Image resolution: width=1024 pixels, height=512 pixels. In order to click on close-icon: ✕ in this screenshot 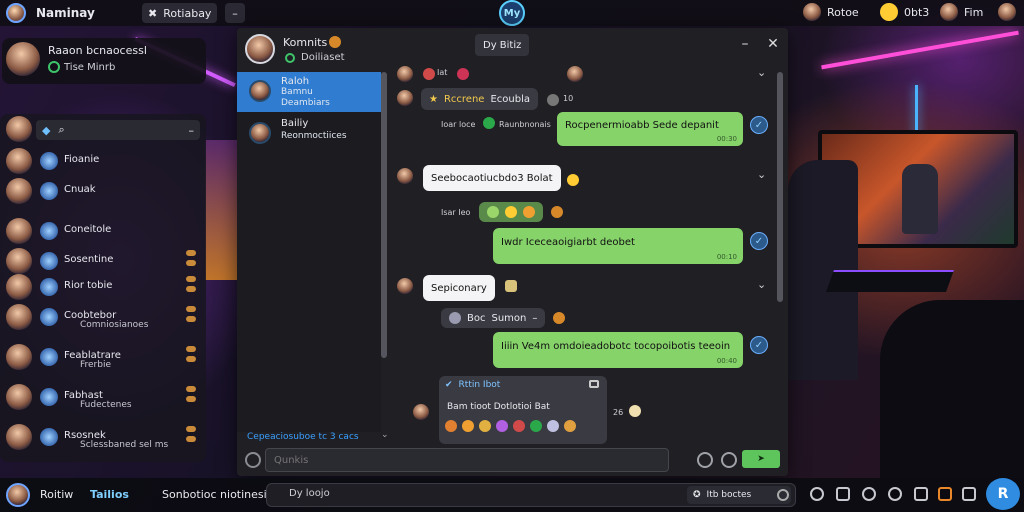, I will do `click(773, 44)`.